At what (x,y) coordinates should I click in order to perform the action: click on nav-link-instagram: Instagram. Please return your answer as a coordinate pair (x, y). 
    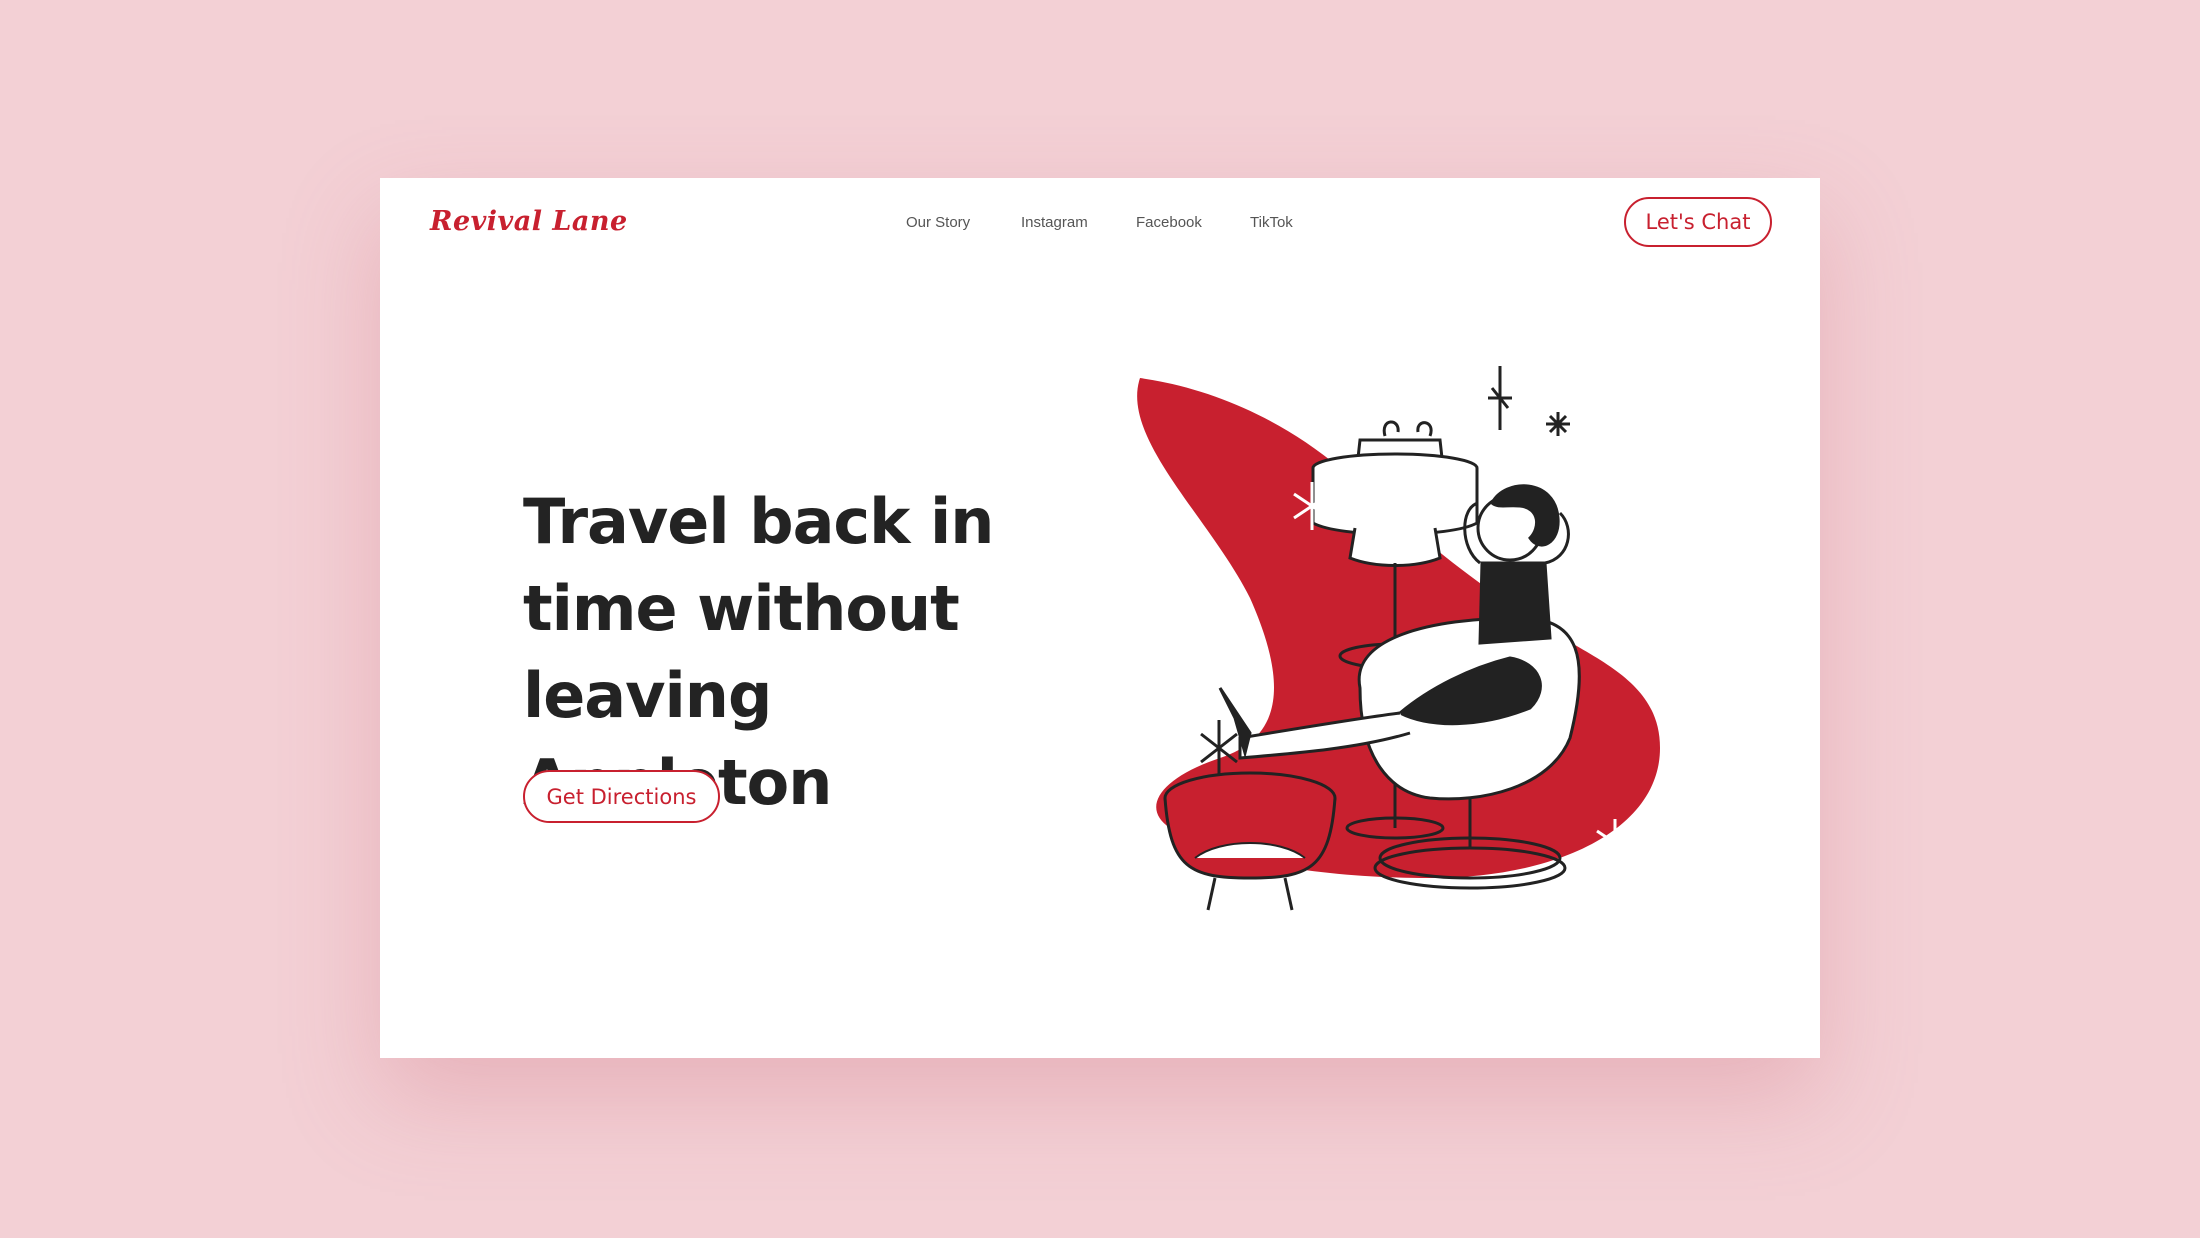
    Looking at the image, I should click on (1054, 222).